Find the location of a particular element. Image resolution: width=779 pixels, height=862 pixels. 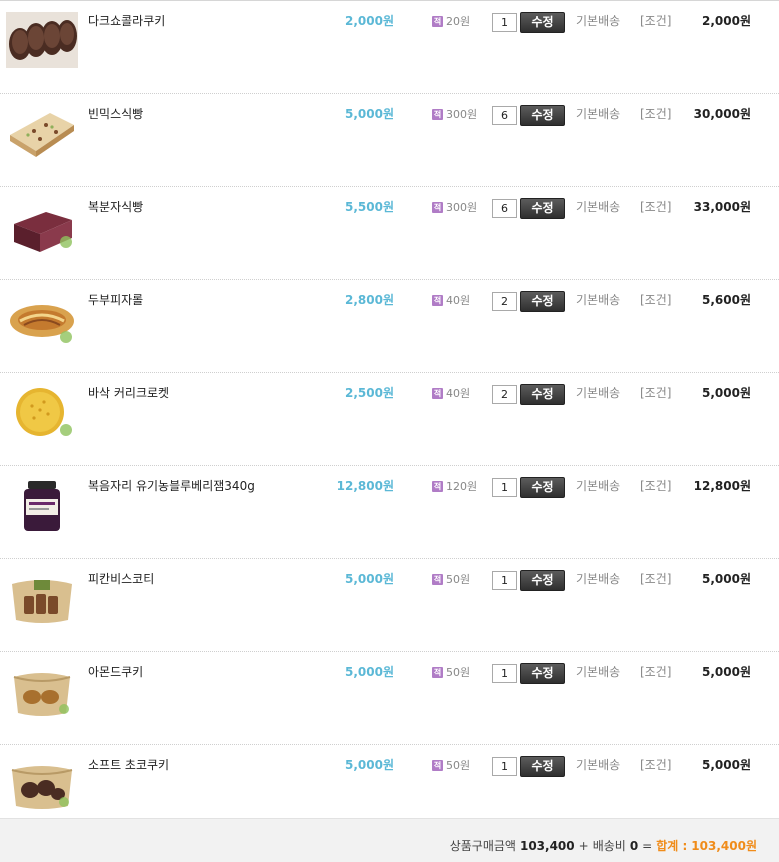

product-name: 두부피자롤 is located at coordinates (115, 299).